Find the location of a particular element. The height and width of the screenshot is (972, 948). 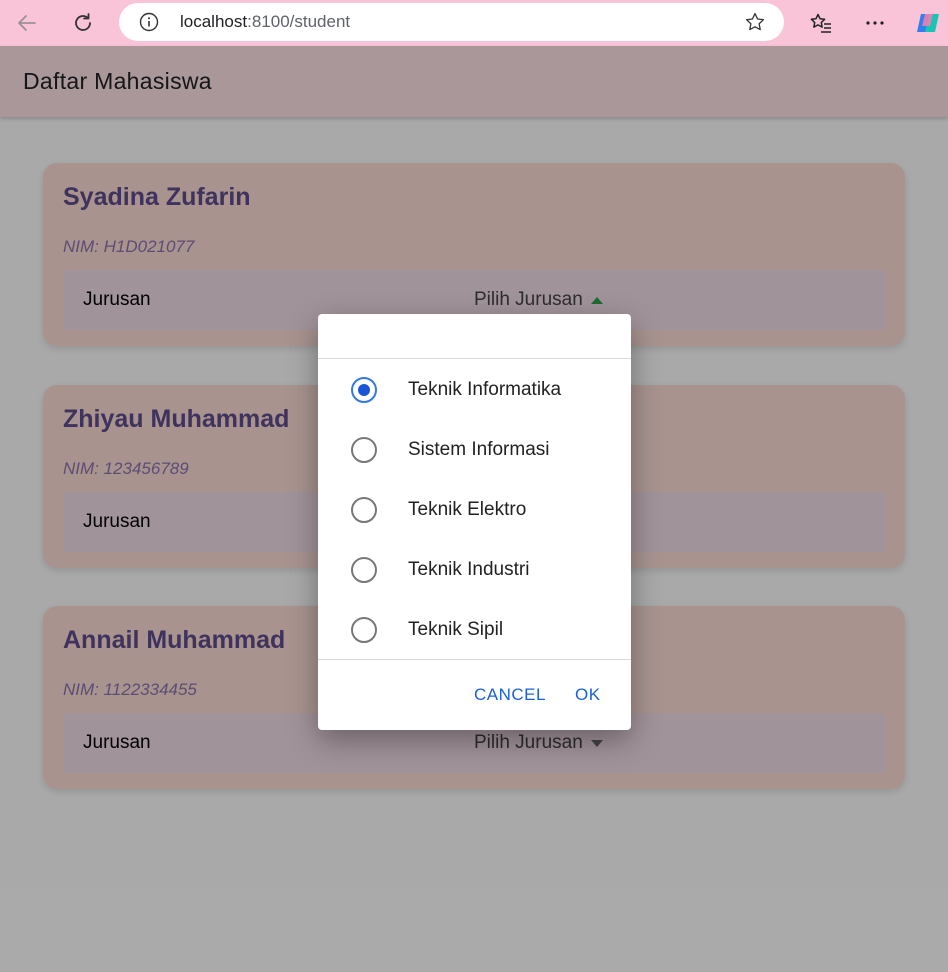

back-button is located at coordinates (27, 23).